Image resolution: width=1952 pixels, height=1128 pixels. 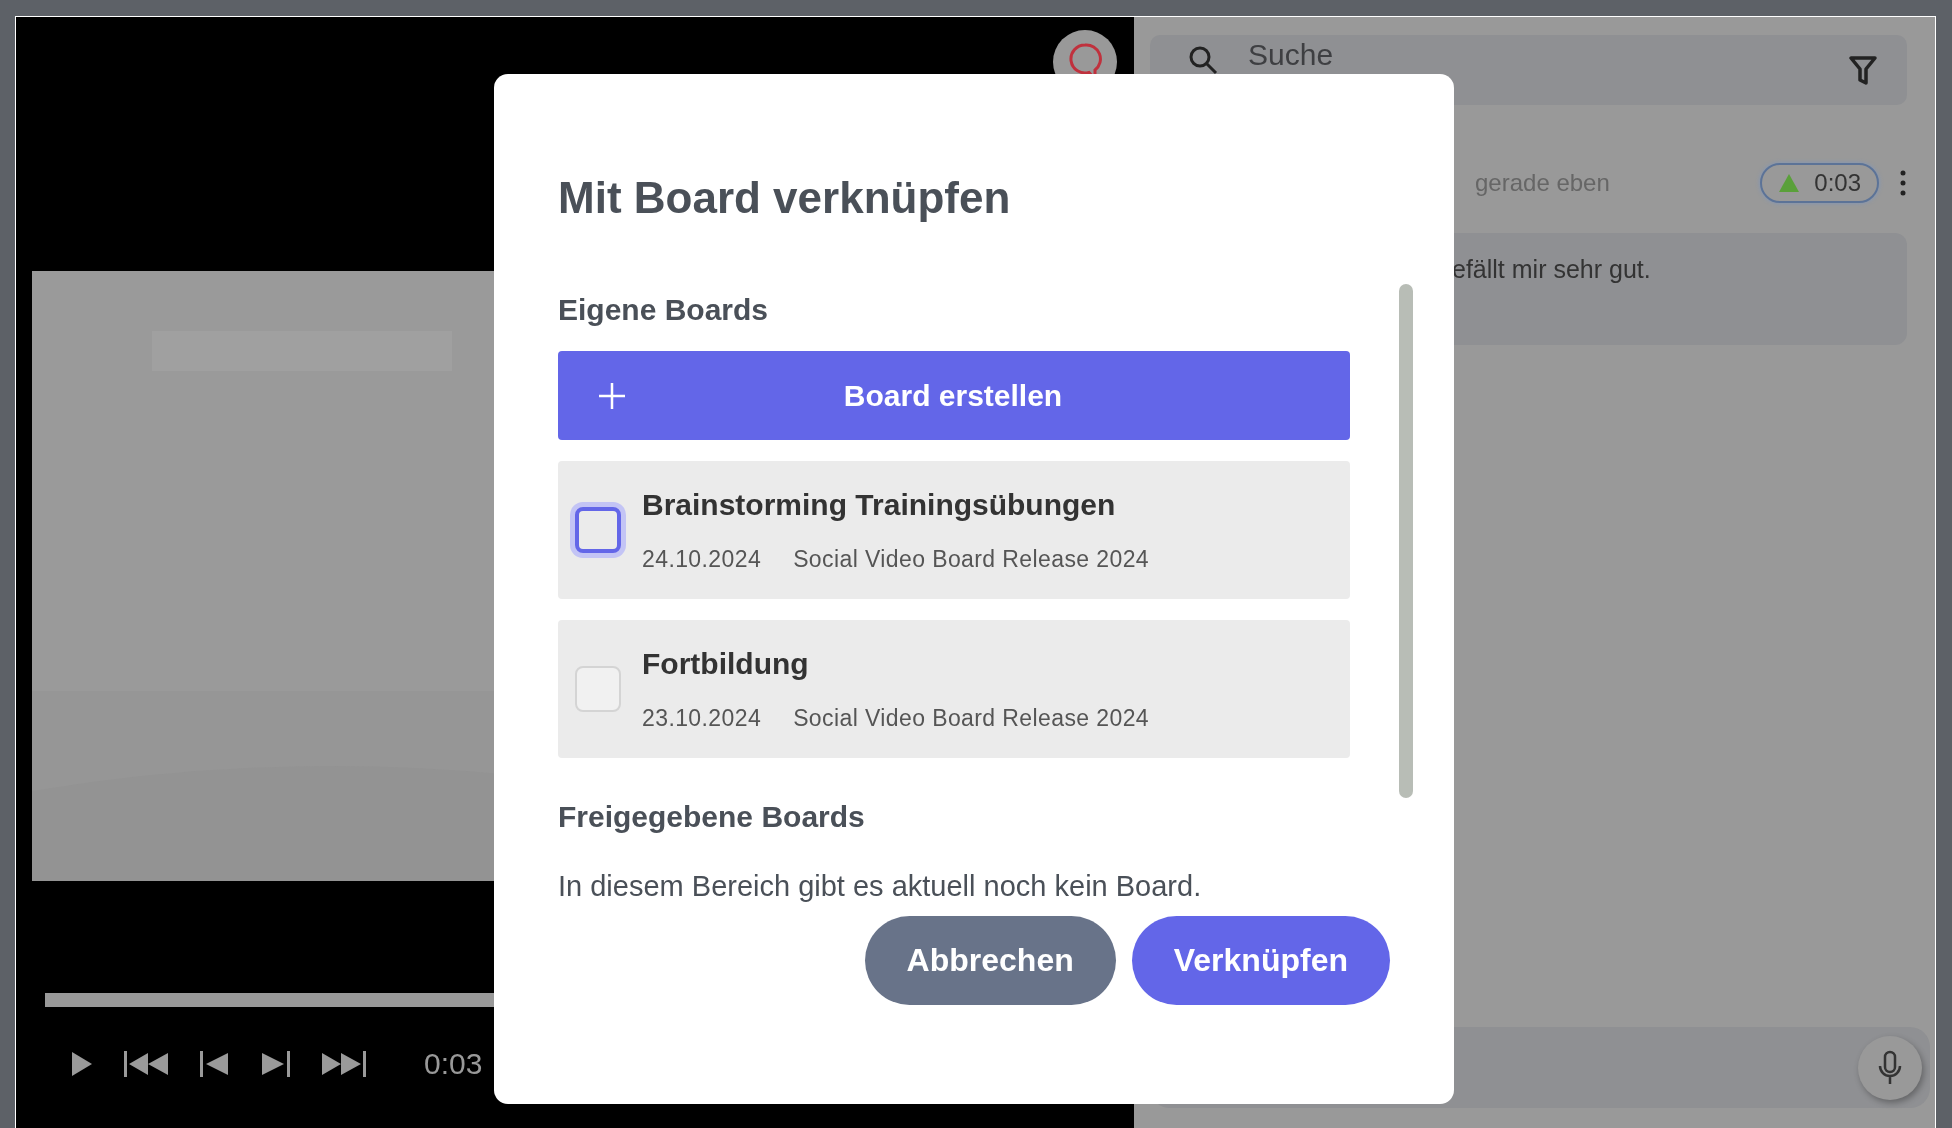 I want to click on link-button: Verknüpfen, so click(x=1260, y=960).